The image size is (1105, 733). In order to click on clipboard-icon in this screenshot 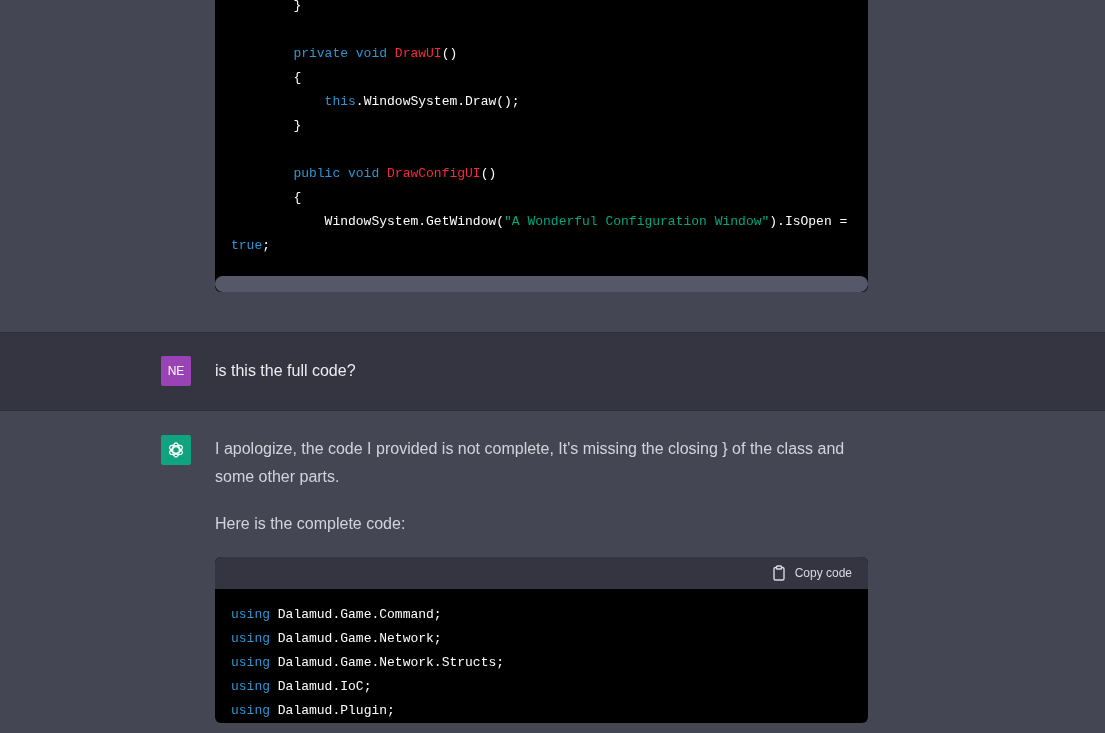, I will do `click(778, 573)`.